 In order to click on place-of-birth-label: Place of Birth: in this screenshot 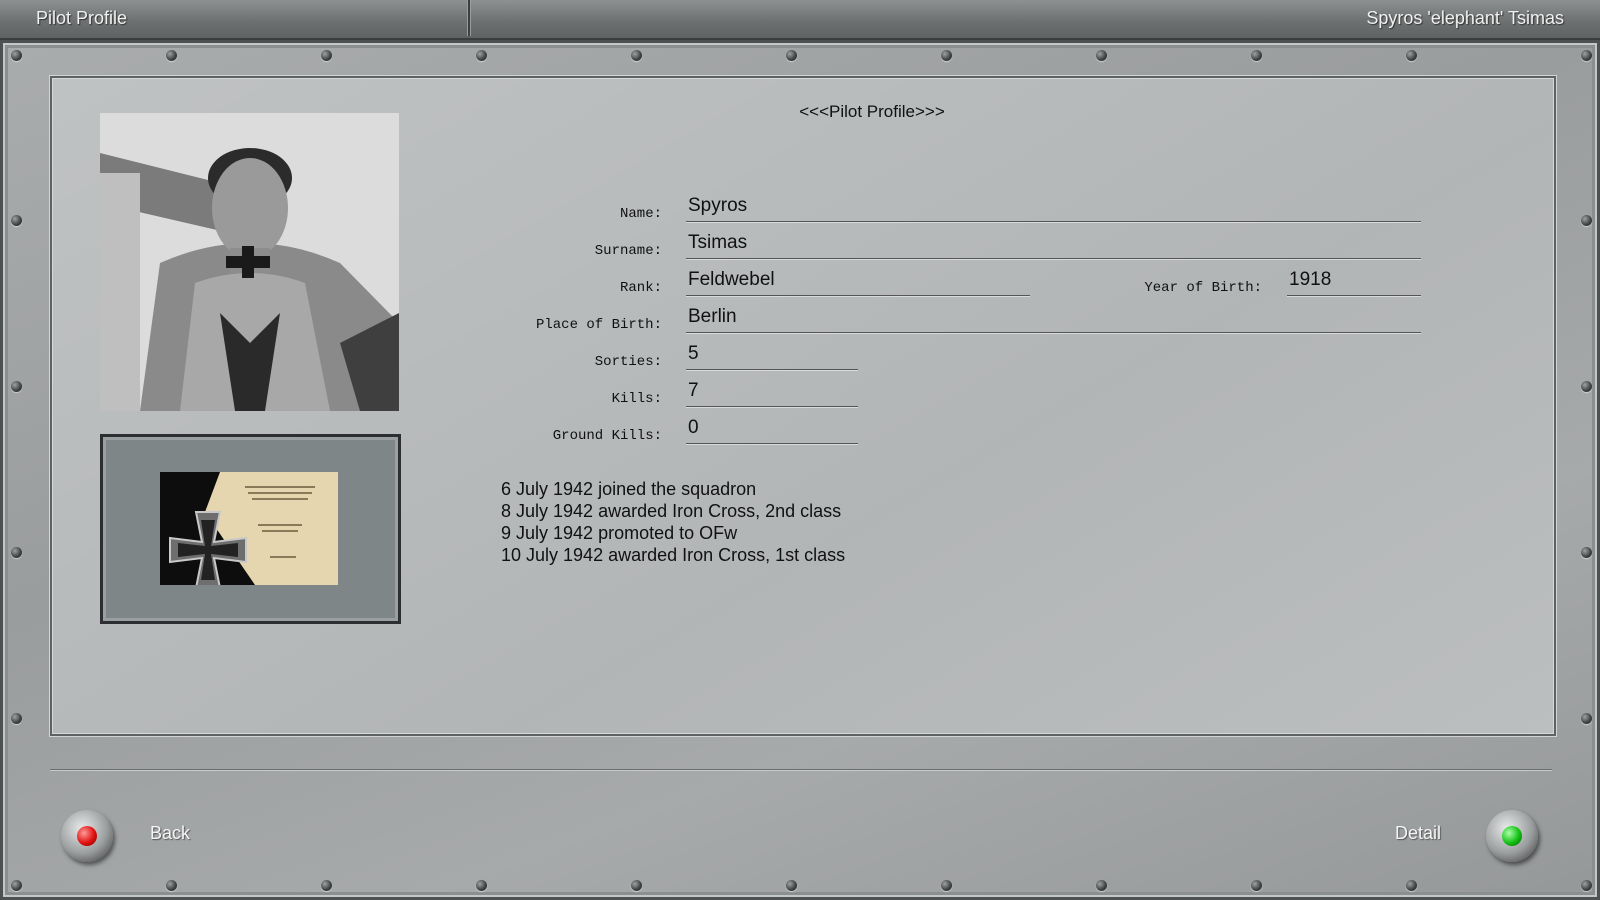, I will do `click(598, 325)`.